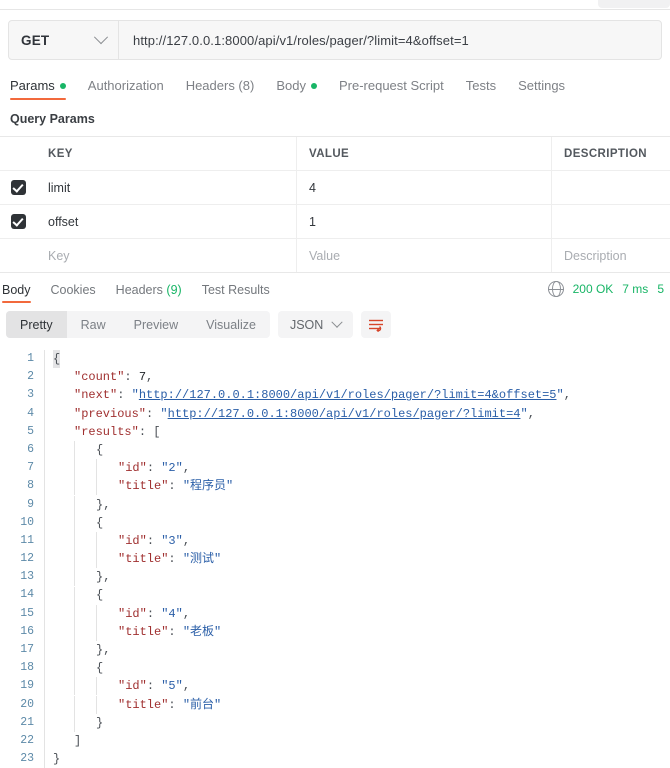 The height and width of the screenshot is (768, 670). Describe the element at coordinates (27, 595) in the screenshot. I see `line-number: 14` at that location.